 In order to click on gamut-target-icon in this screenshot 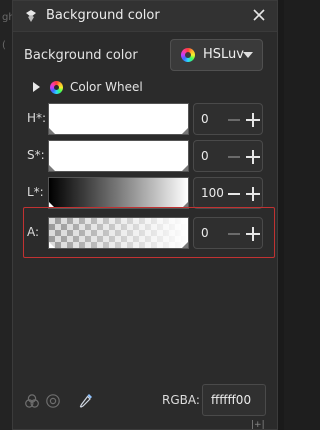, I will do `click(53, 401)`.